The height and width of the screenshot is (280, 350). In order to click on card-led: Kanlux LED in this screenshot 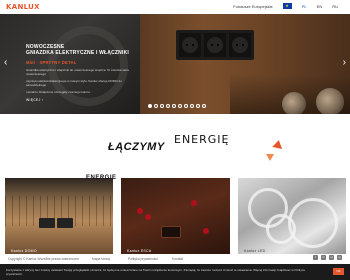, I will do `click(292, 217)`.